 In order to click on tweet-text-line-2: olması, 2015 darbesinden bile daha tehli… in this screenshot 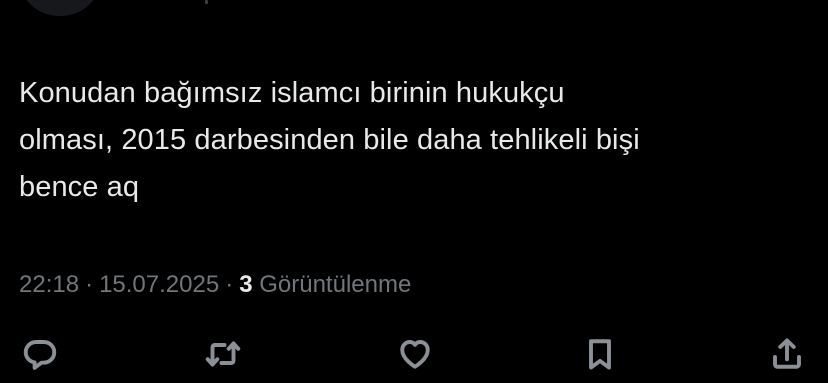, I will do `click(329, 140)`.